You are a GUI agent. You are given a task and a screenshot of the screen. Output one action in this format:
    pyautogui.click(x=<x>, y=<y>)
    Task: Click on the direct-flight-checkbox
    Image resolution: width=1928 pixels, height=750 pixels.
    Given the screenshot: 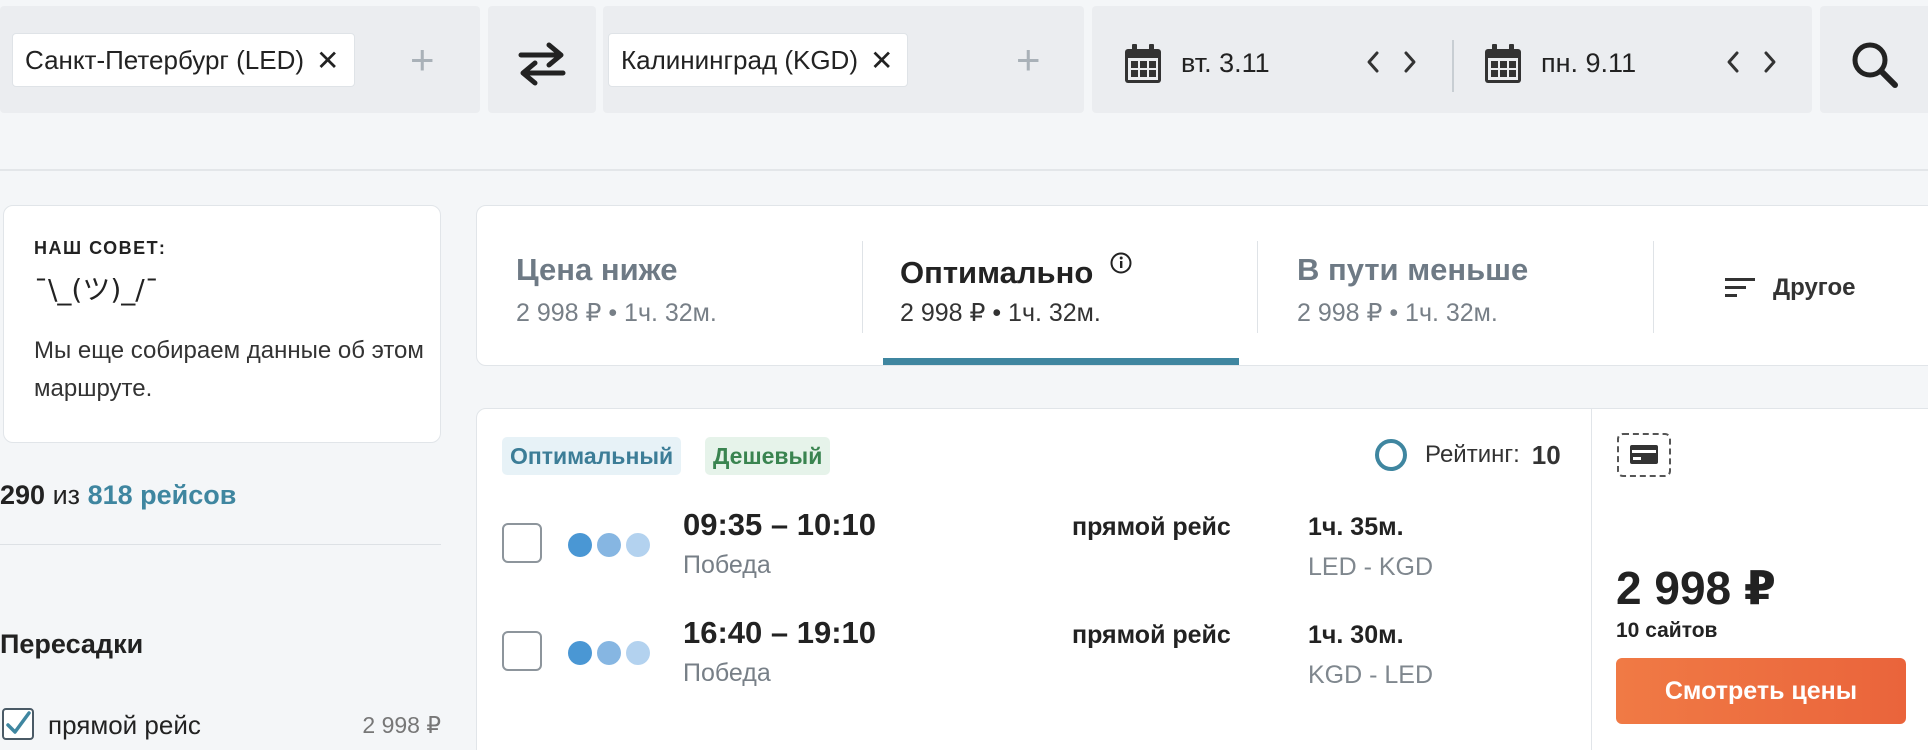 What is the action you would take?
    pyautogui.click(x=18, y=724)
    